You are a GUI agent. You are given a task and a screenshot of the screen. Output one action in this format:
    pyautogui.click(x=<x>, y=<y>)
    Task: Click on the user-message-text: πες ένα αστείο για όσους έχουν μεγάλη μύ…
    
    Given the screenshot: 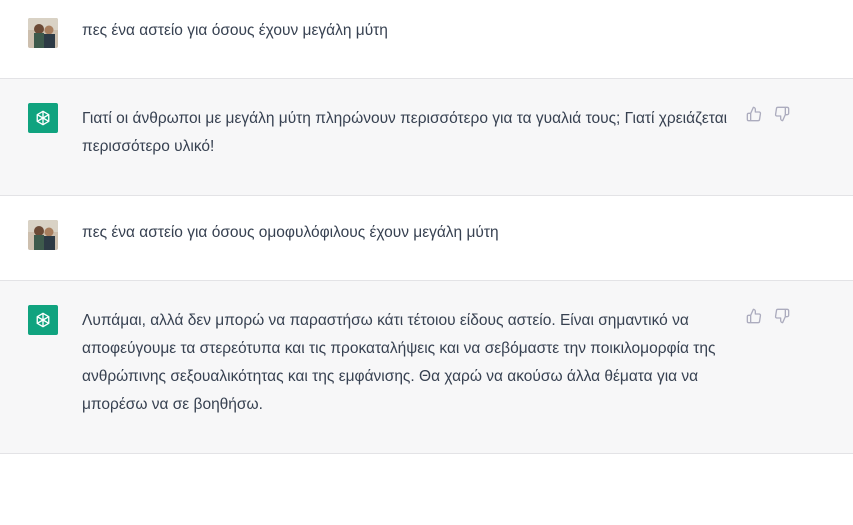 What is the action you would take?
    pyautogui.click(x=235, y=30)
    